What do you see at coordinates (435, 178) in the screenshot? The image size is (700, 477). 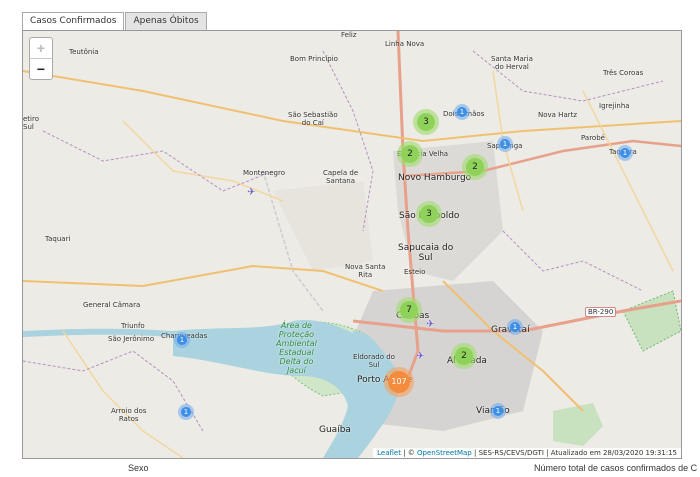 I see `place-label: Novo Hamburgo` at bounding box center [435, 178].